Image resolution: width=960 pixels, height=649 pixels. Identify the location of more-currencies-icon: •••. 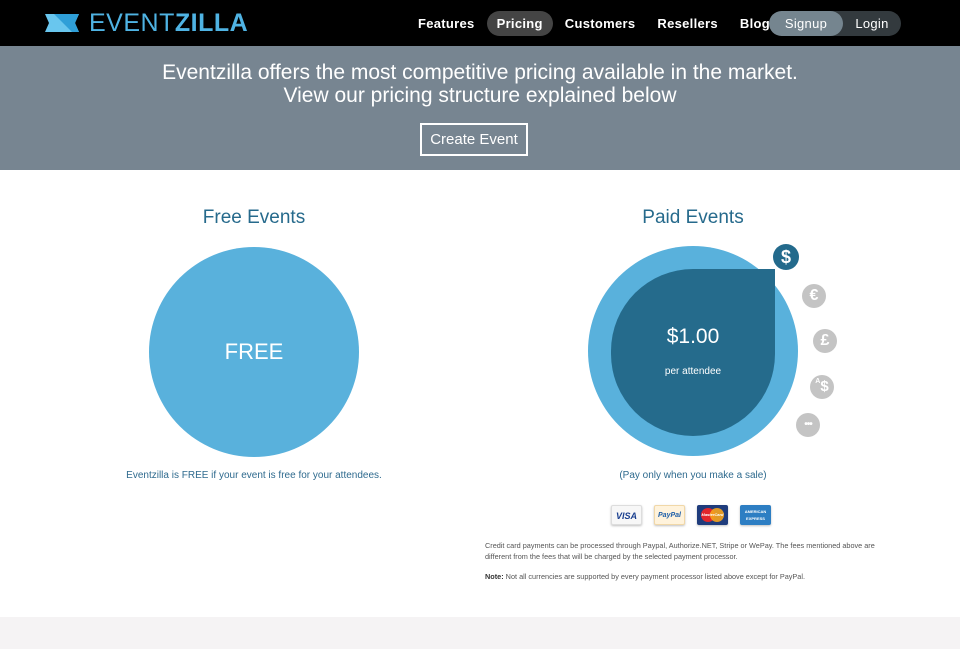
(808, 425).